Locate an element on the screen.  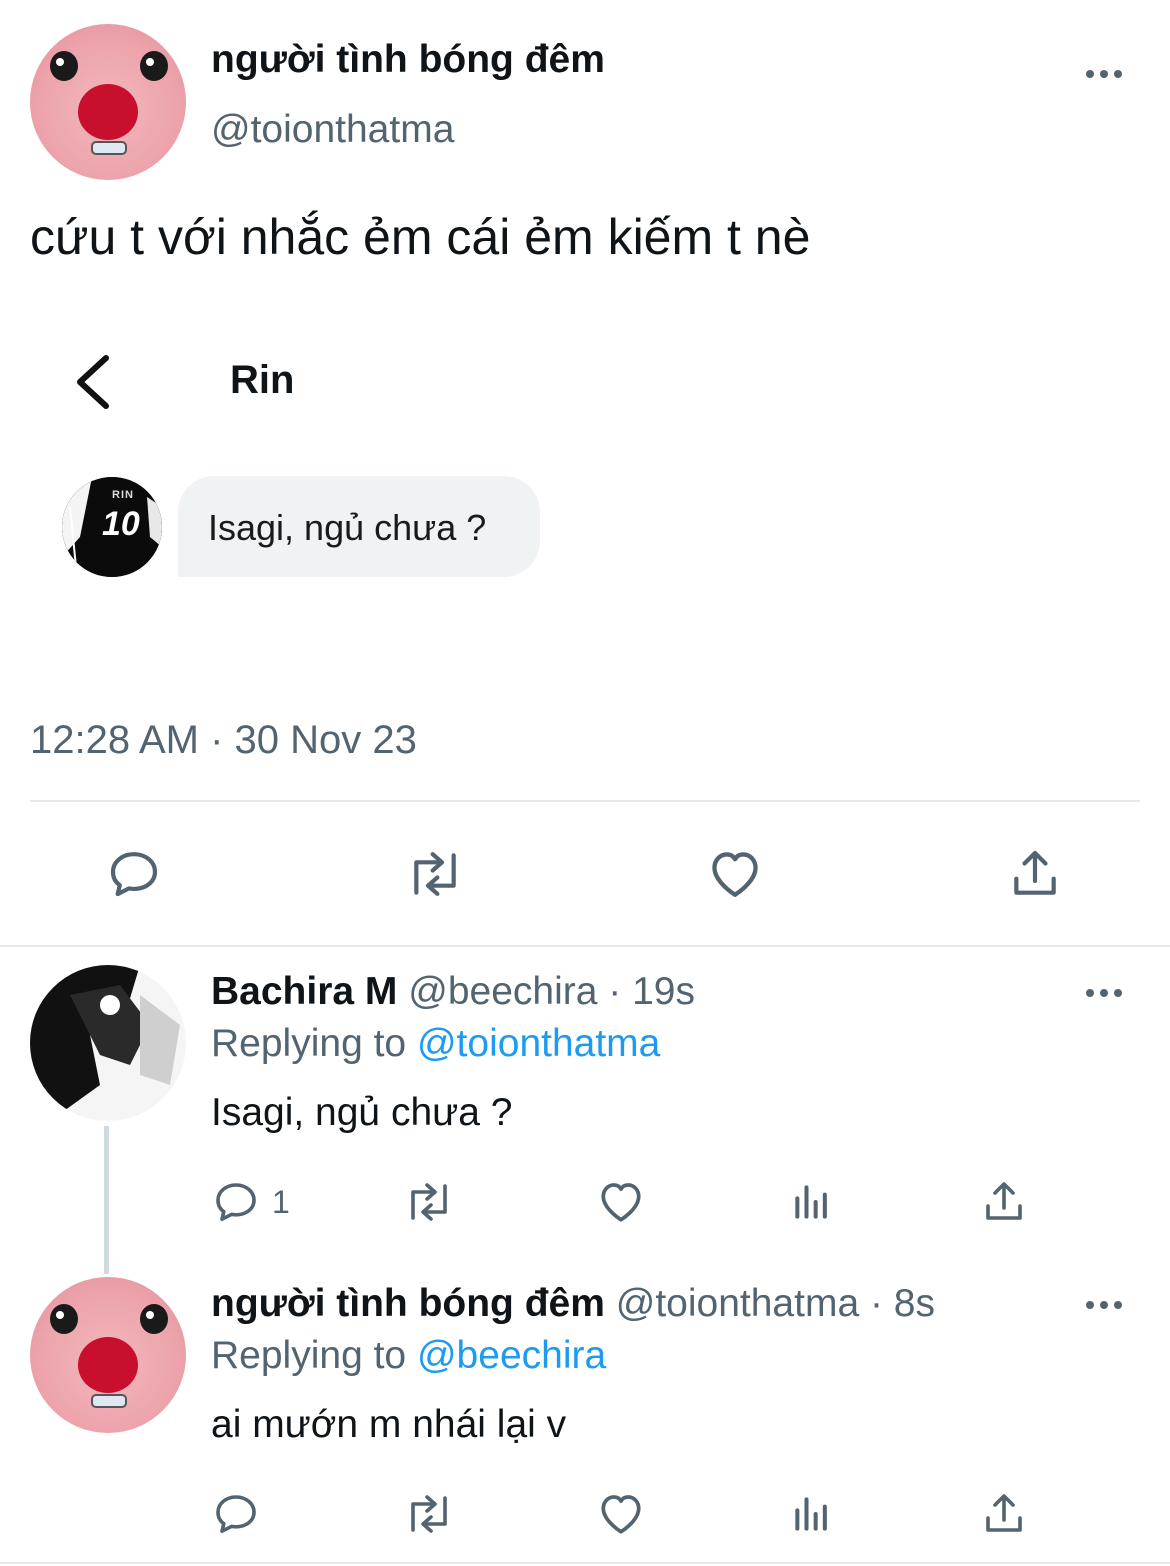
reply-1-time: · 19s is located at coordinates (651, 991).